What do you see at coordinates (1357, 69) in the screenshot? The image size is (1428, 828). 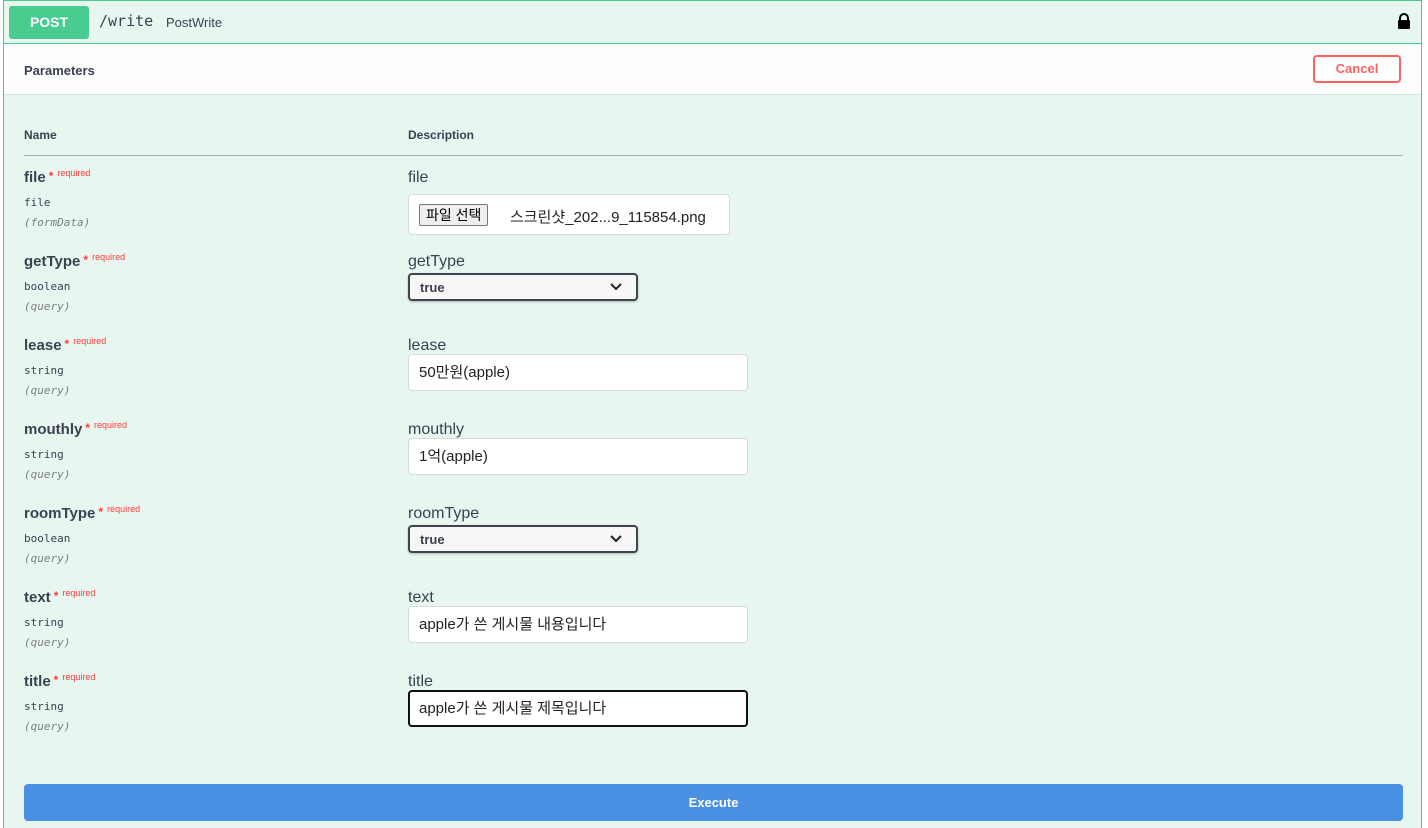 I see `cancel-button: Cancel` at bounding box center [1357, 69].